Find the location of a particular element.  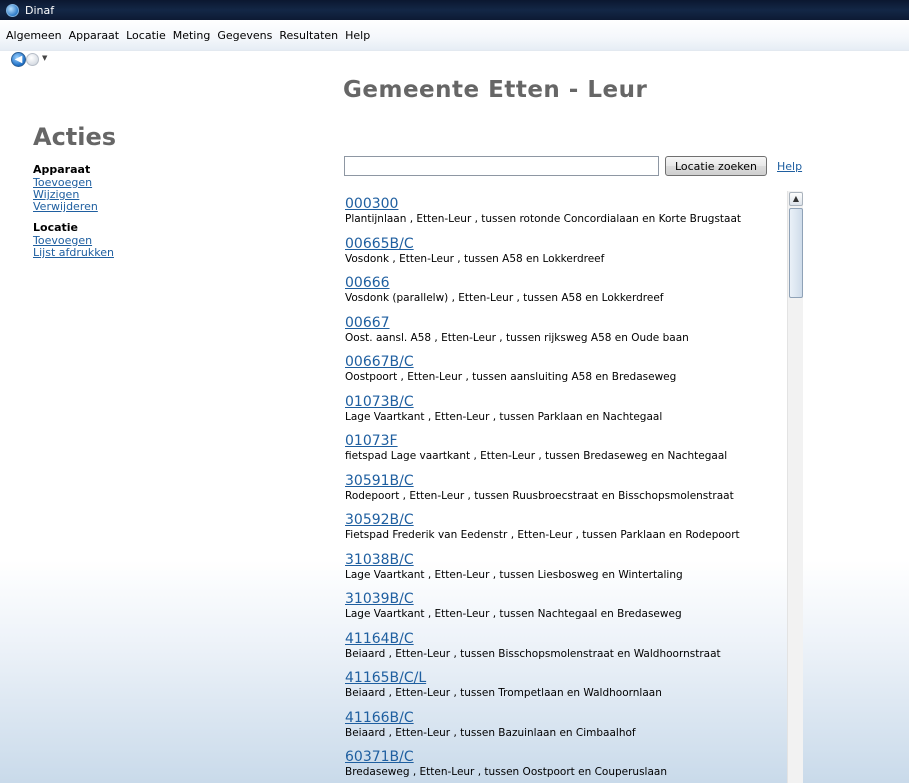

search-input is located at coordinates (501, 166).